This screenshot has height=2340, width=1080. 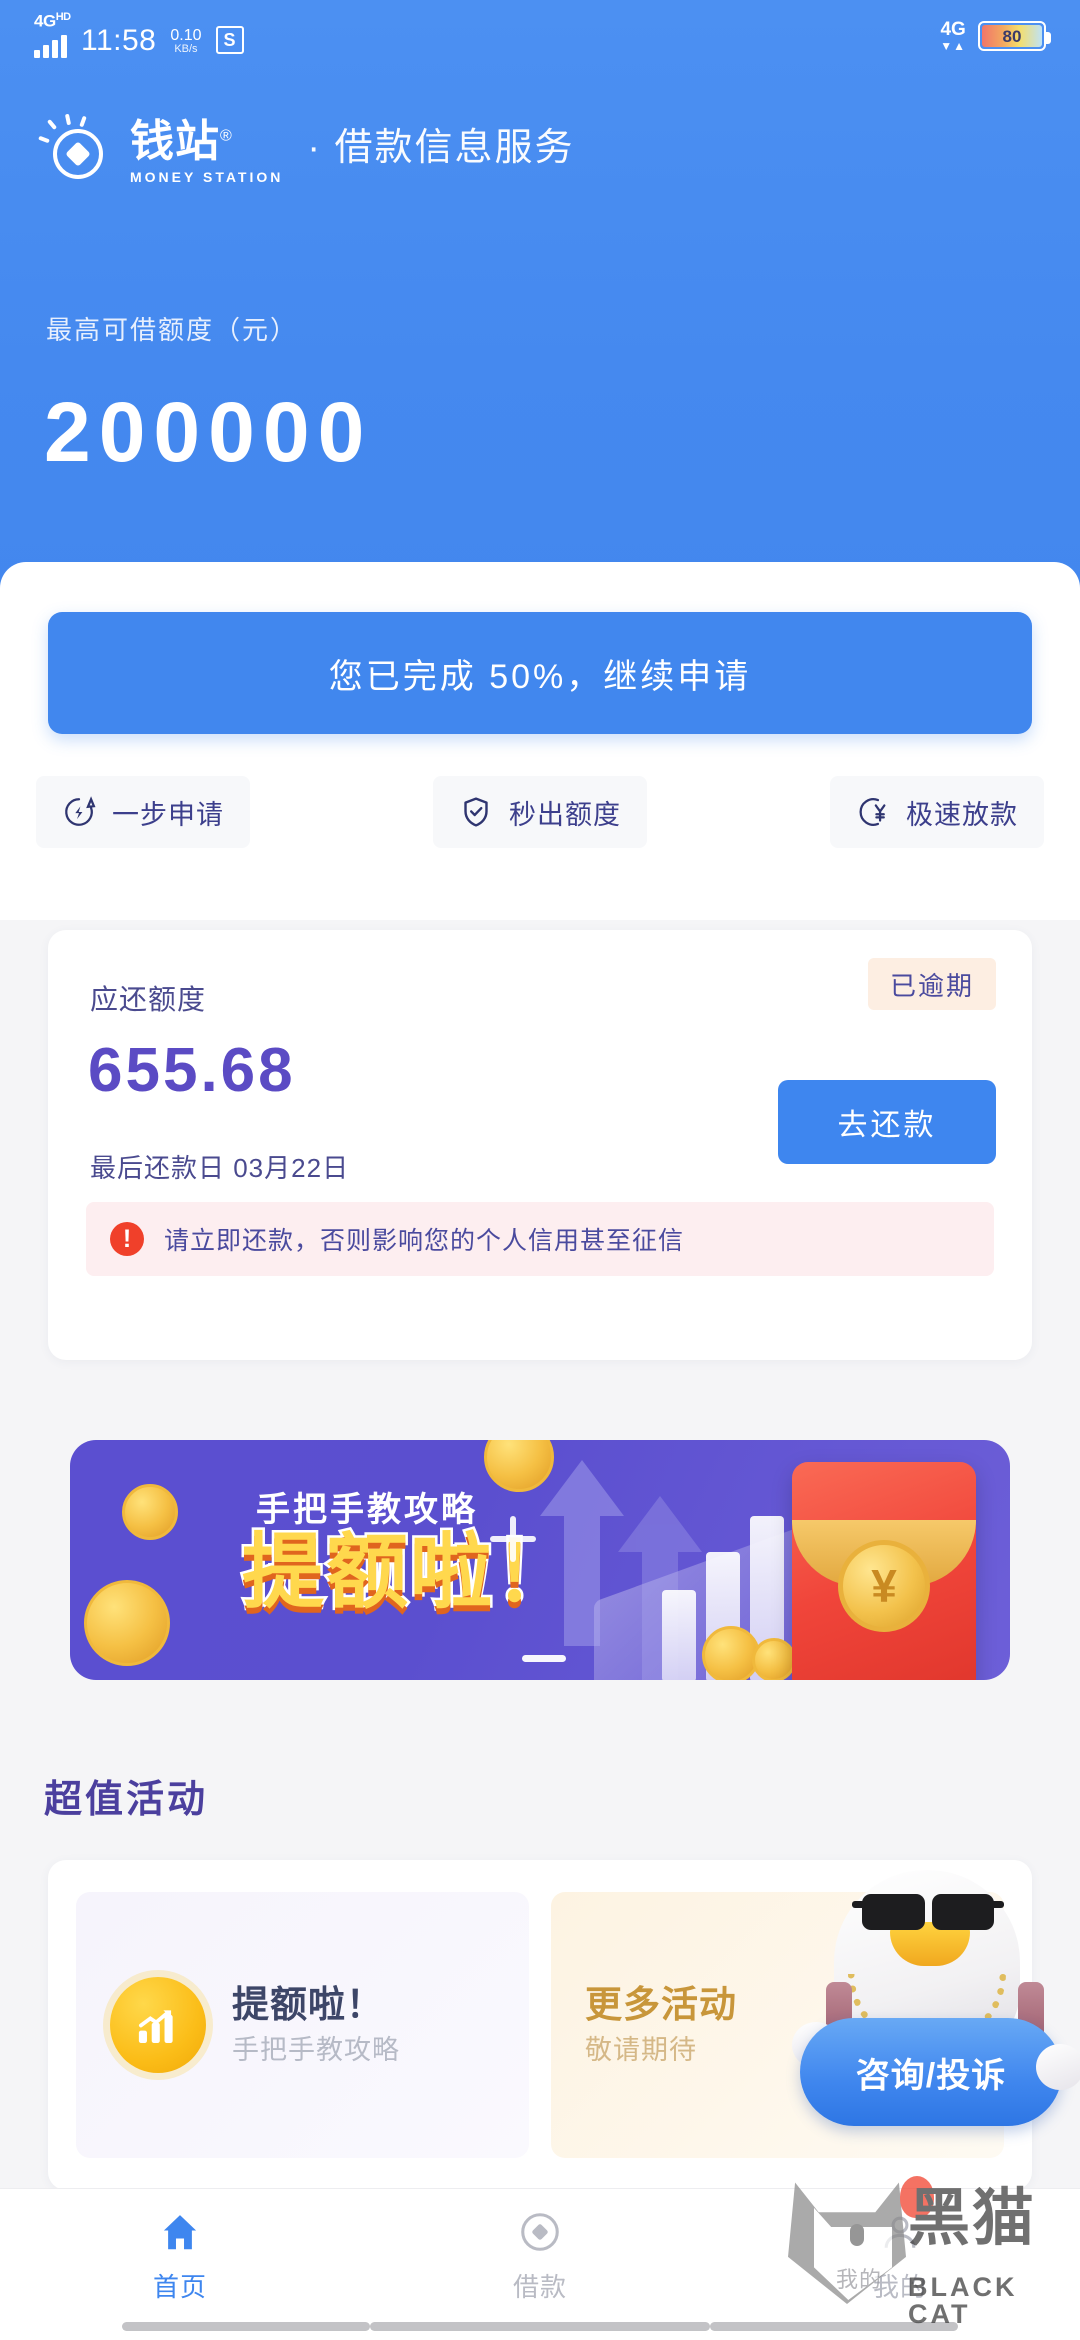 I want to click on black-cat-watermark: 我的 黑猫 BLACK CAT, so click(x=930, y=2252).